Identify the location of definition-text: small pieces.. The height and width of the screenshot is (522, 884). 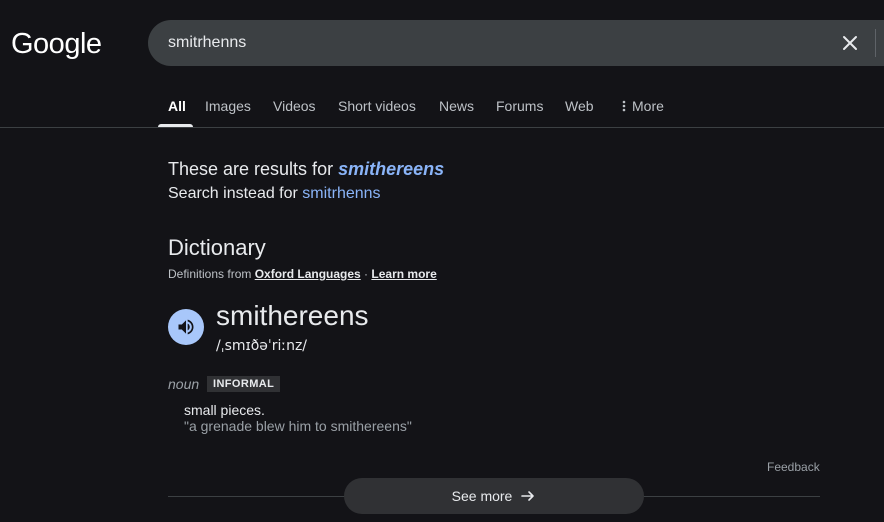
(224, 410).